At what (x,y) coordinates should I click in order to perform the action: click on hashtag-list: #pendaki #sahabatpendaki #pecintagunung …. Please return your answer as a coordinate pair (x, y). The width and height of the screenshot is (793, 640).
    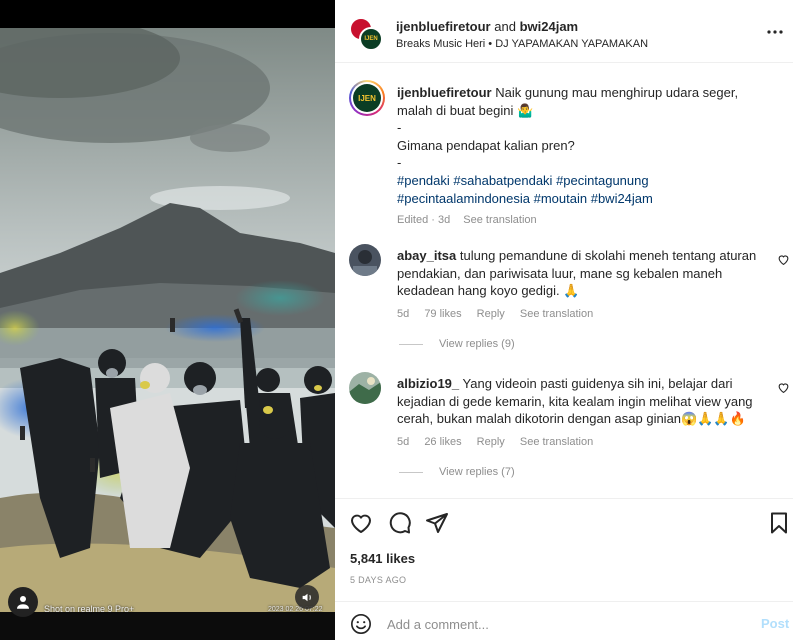
    Looking at the image, I should click on (587, 189).